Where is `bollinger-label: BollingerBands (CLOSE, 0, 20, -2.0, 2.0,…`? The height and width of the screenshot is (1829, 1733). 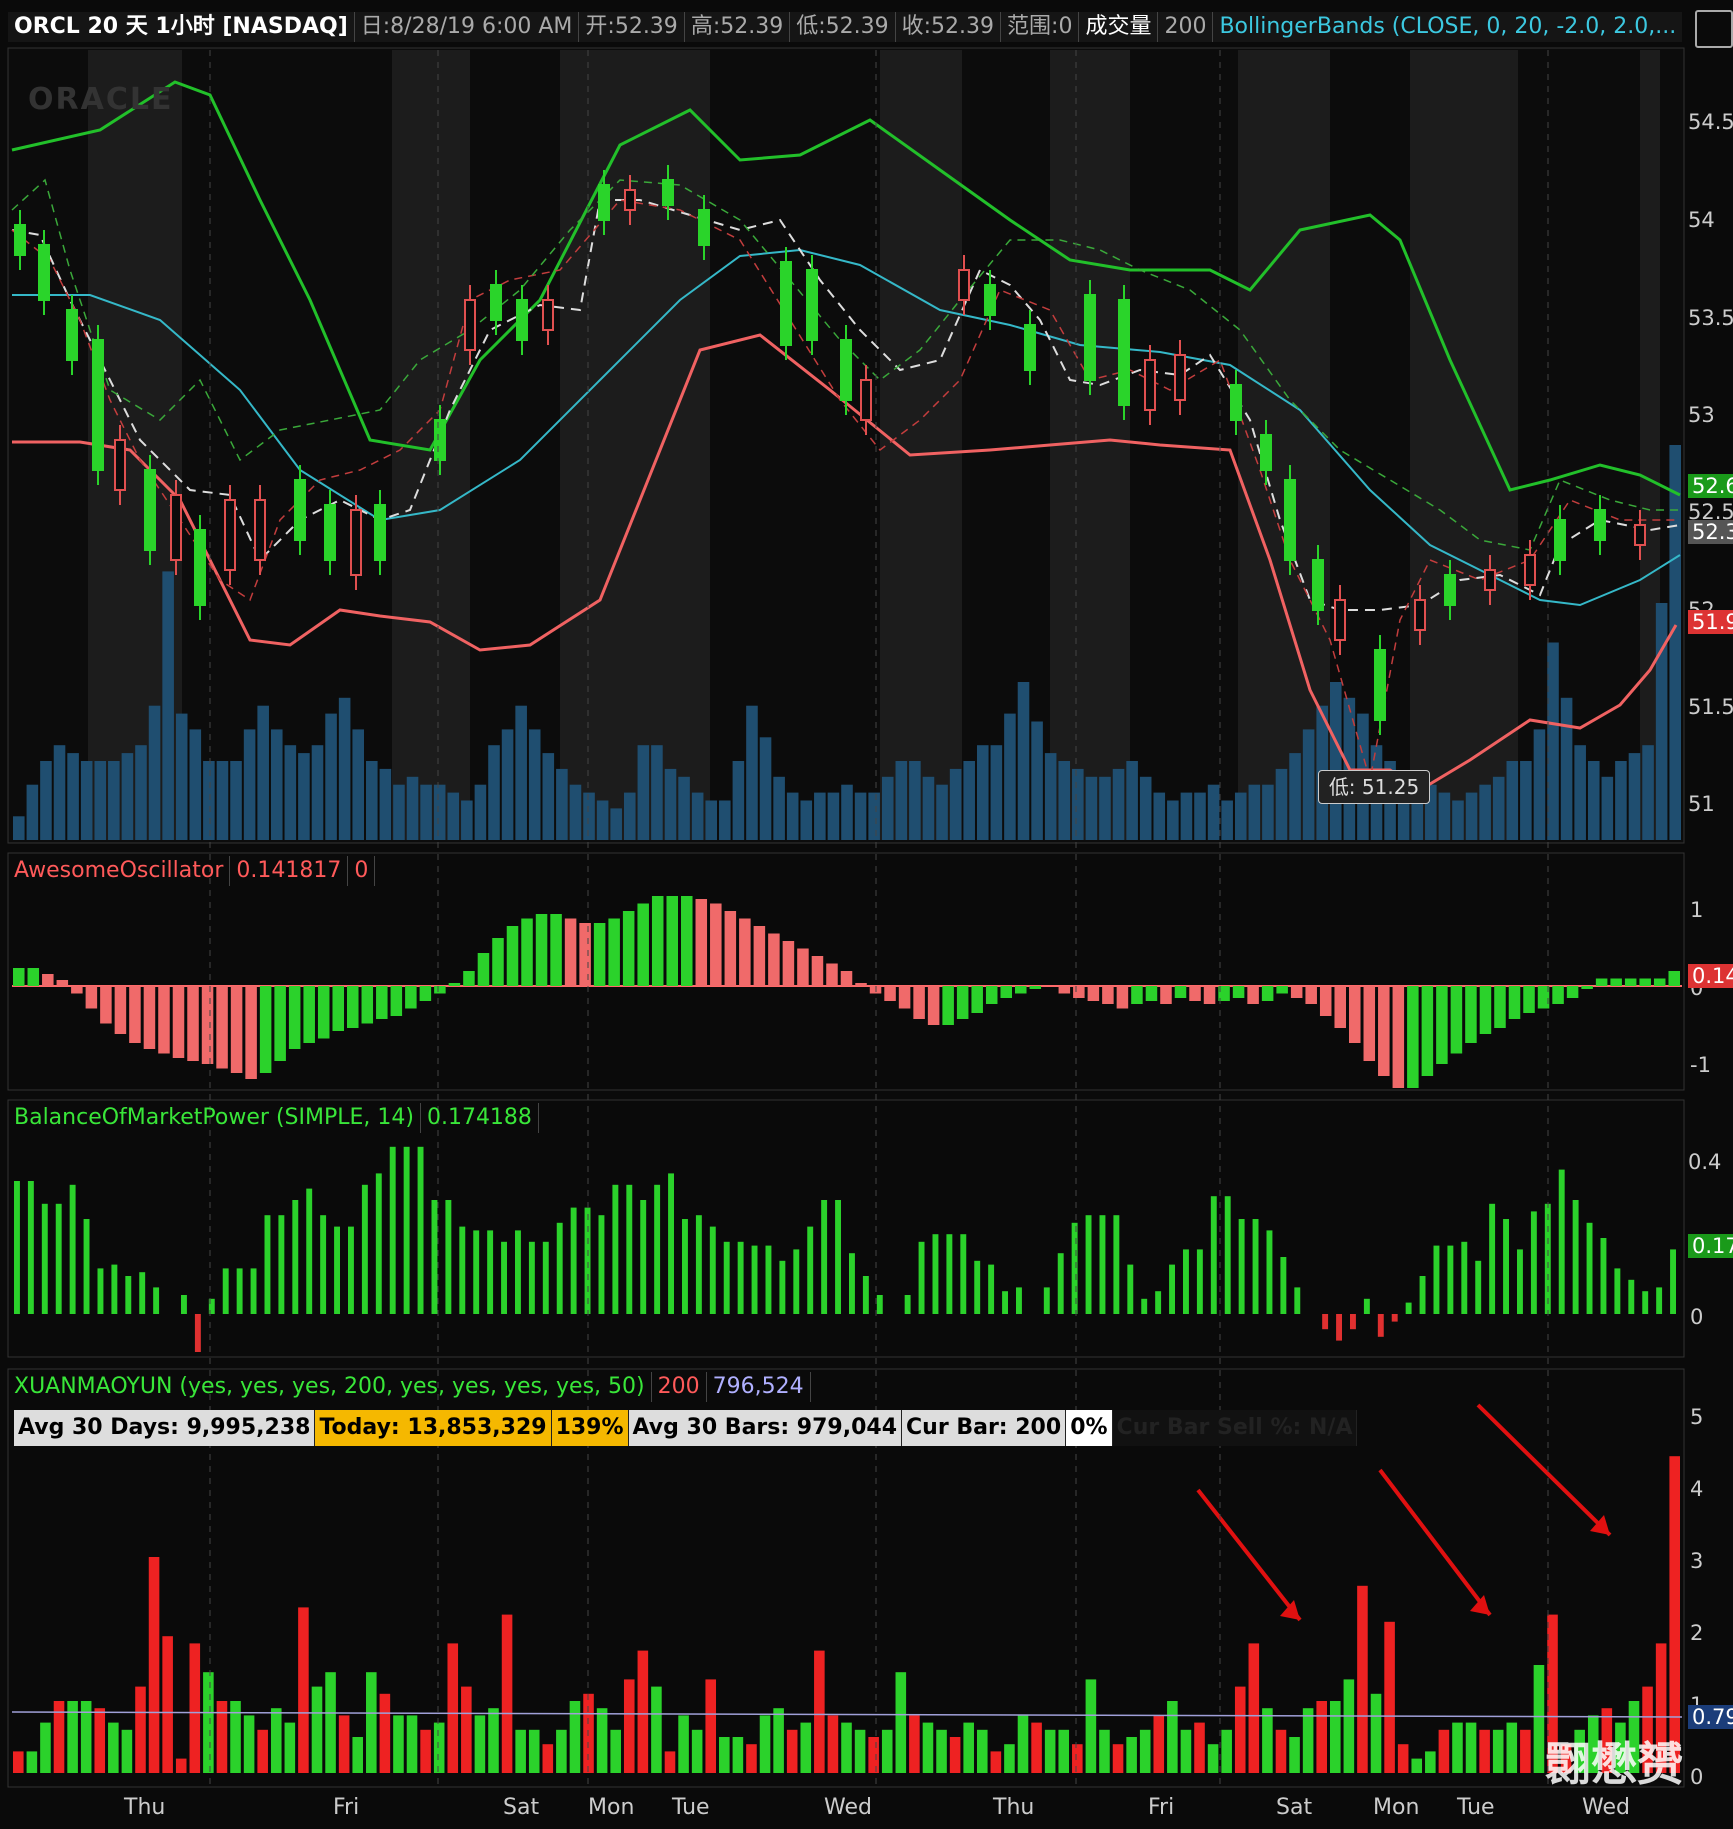
bollinger-label: BollingerBands (CLOSE, 0, 20, -2.0, 2.0,… is located at coordinates (1447, 27).